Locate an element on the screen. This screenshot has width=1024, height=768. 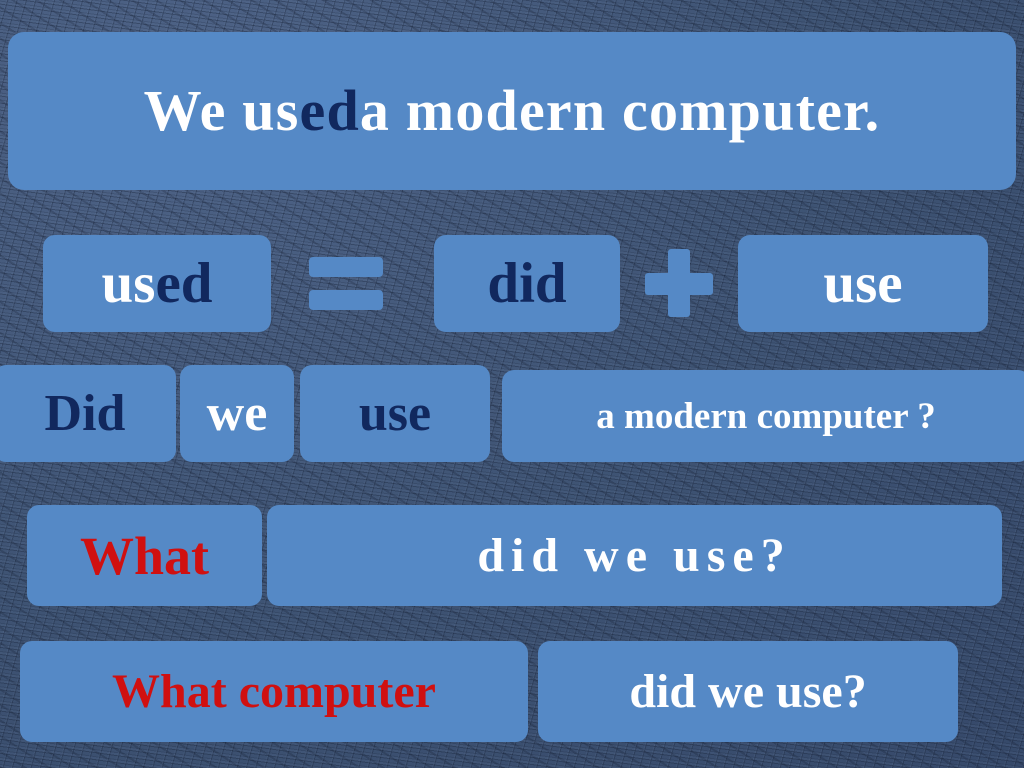
plus-icon-bar-vertical is located at coordinates (679, 283).